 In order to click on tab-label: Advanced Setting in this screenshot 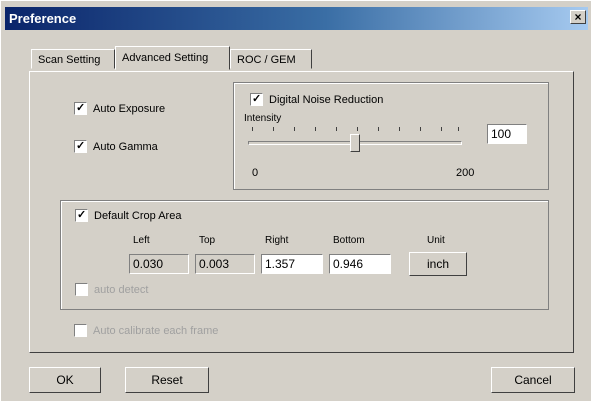, I will do `click(165, 58)`.